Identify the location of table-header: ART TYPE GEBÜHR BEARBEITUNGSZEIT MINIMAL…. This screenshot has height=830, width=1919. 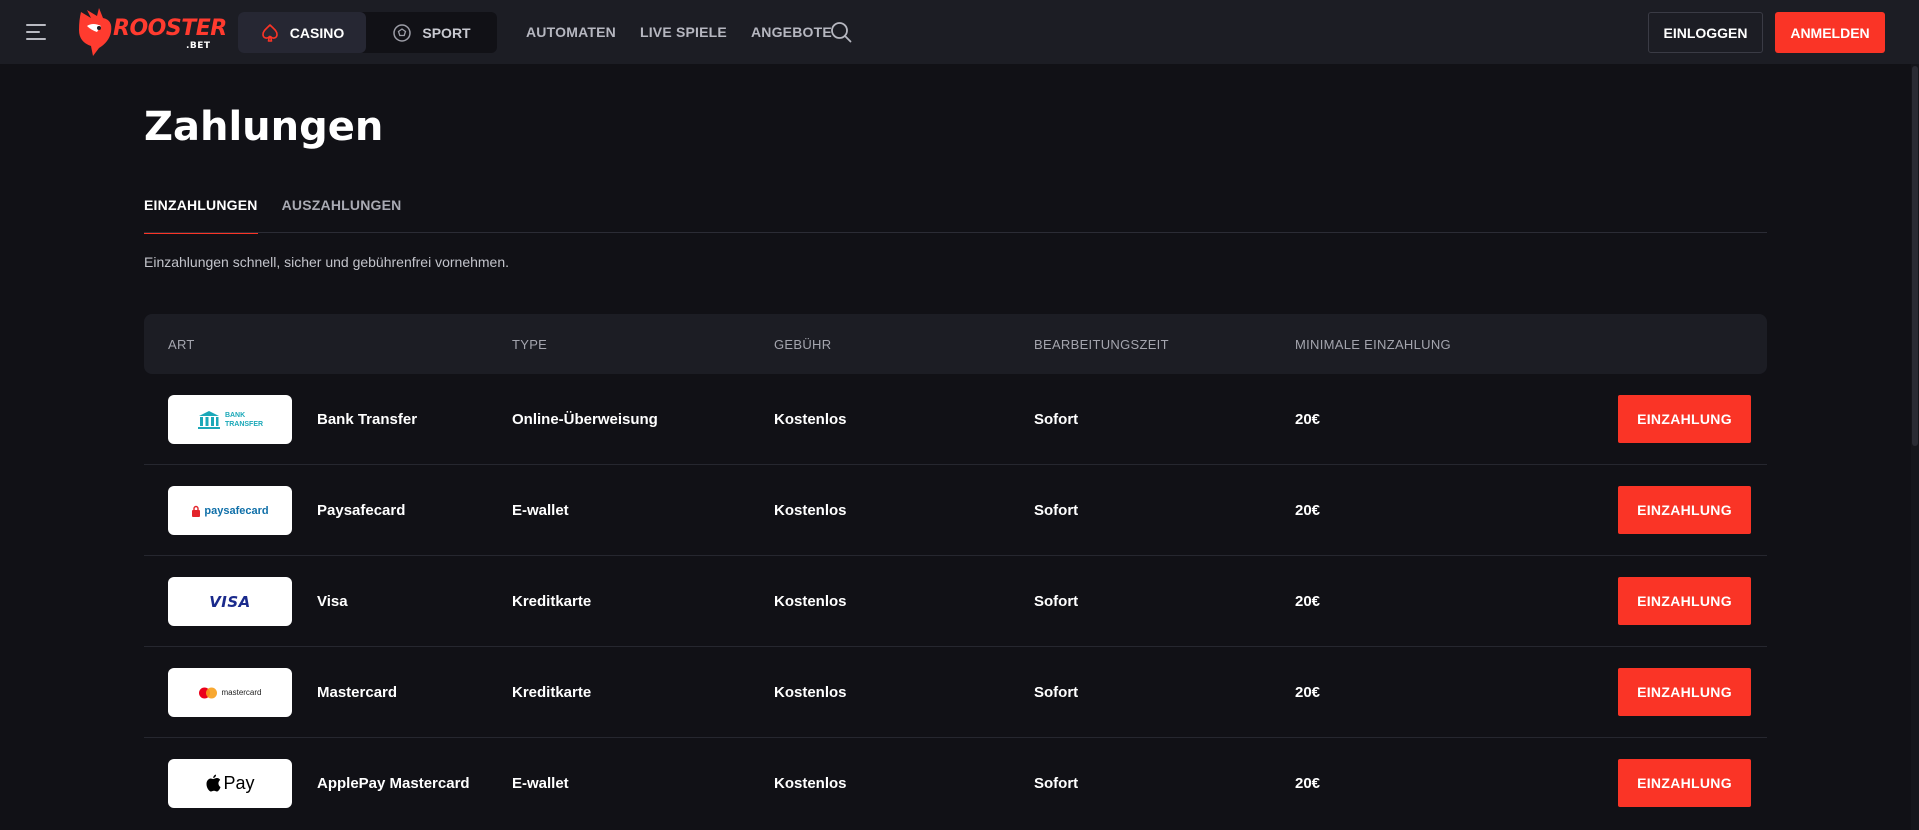
(955, 344).